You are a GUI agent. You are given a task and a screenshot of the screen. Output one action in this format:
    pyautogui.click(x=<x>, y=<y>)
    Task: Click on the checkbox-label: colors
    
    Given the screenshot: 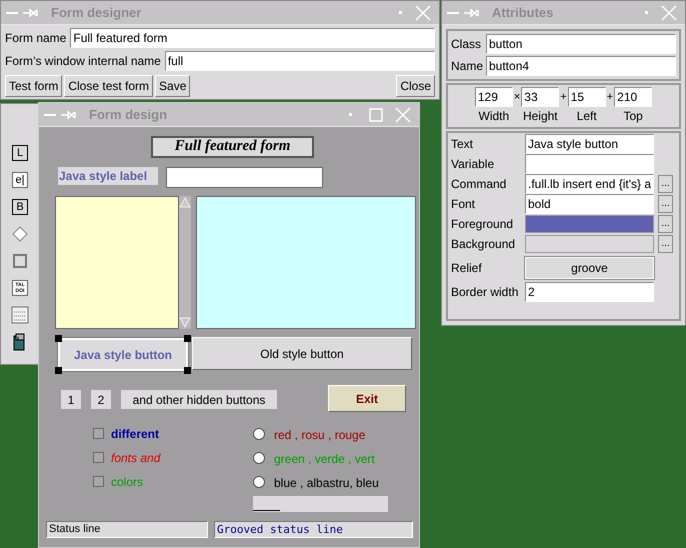 What is the action you would take?
    pyautogui.click(x=127, y=482)
    